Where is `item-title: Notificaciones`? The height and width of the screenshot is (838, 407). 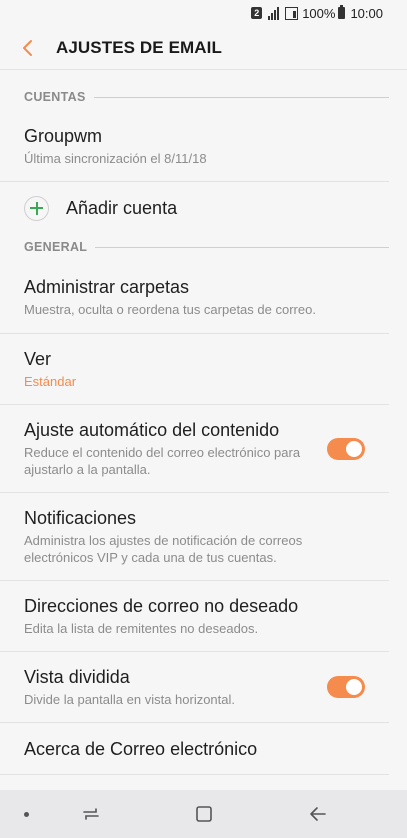 item-title: Notificaciones is located at coordinates (80, 518).